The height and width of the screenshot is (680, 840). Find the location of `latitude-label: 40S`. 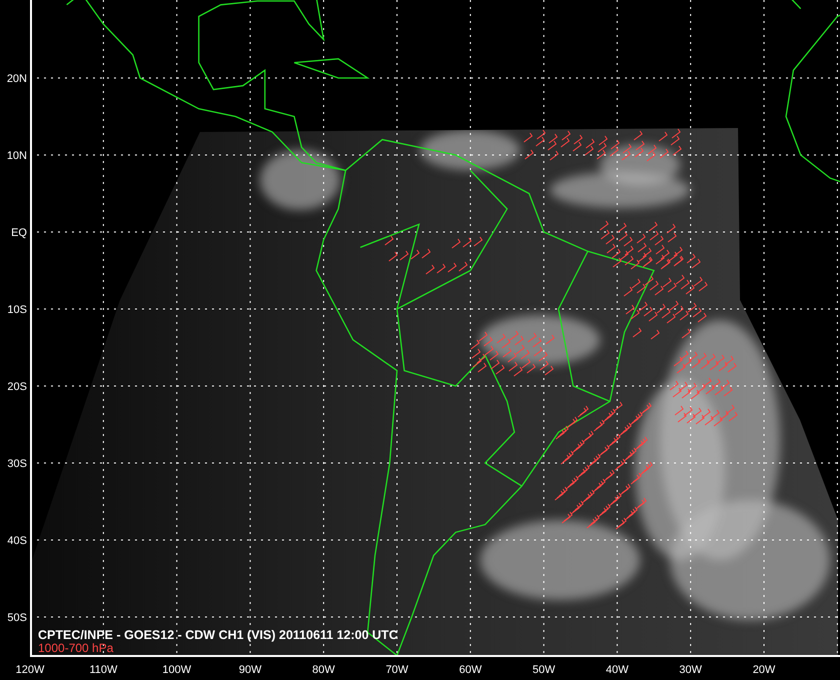

latitude-label: 40S is located at coordinates (17, 541).